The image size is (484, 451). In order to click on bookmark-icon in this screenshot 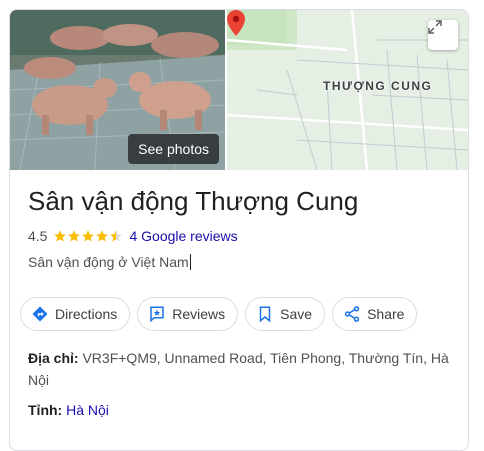, I will do `click(265, 314)`.